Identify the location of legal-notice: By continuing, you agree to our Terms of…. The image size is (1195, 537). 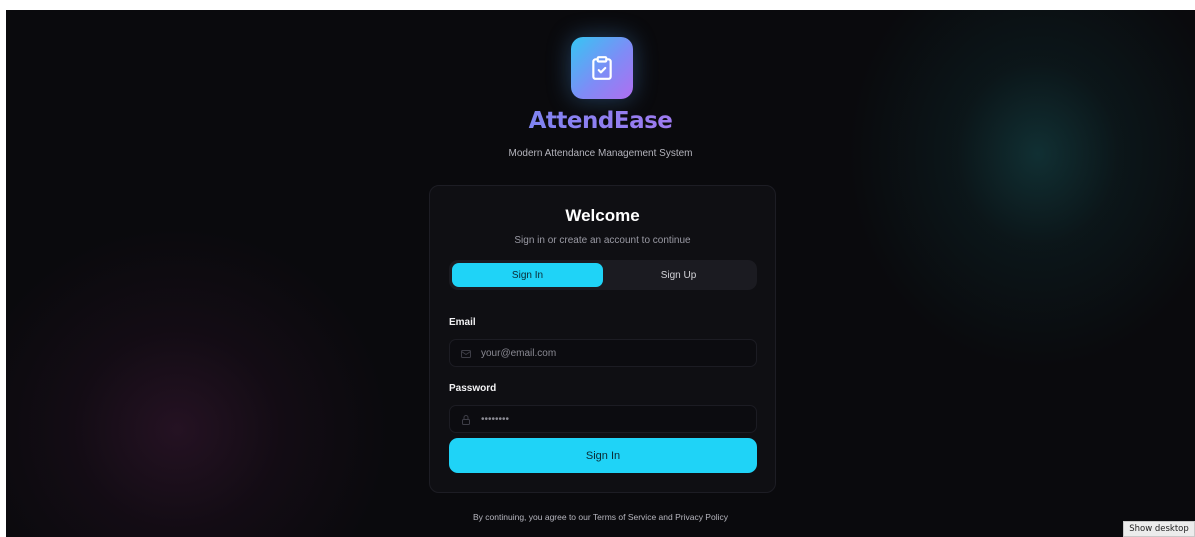
(600, 517).